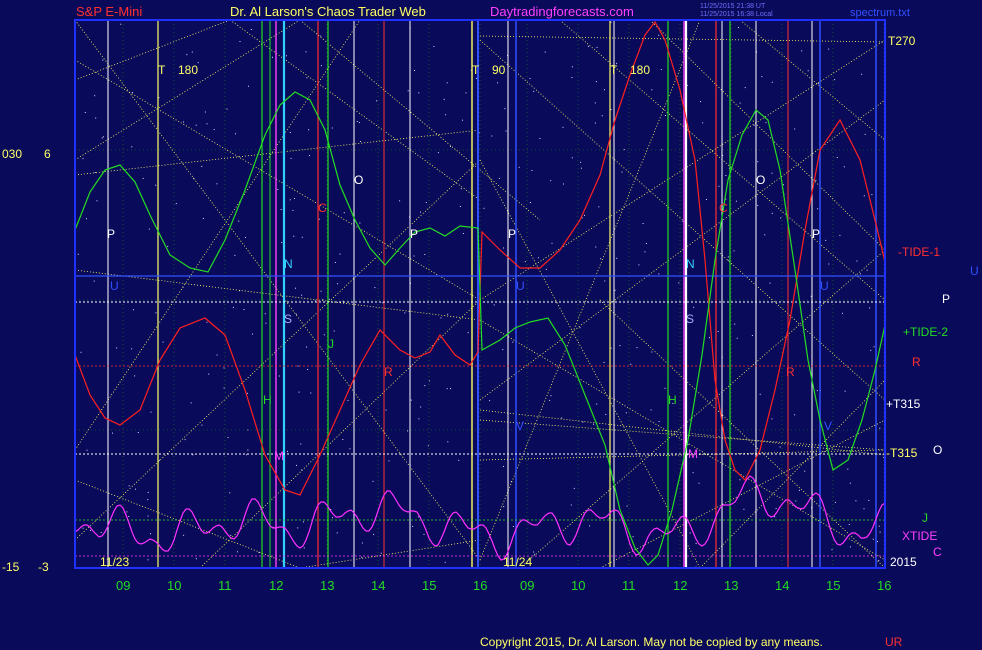 Image resolution: width=982 pixels, height=650 pixels. Describe the element at coordinates (225, 585) in the screenshot. I see `hour-tick-label: 11` at that location.